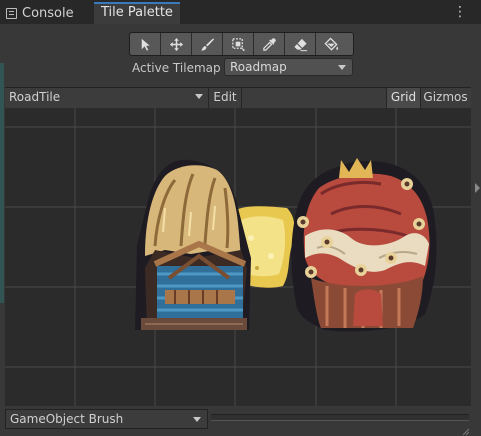 This screenshot has height=436, width=481. I want to click on brush-icon, so click(207, 44).